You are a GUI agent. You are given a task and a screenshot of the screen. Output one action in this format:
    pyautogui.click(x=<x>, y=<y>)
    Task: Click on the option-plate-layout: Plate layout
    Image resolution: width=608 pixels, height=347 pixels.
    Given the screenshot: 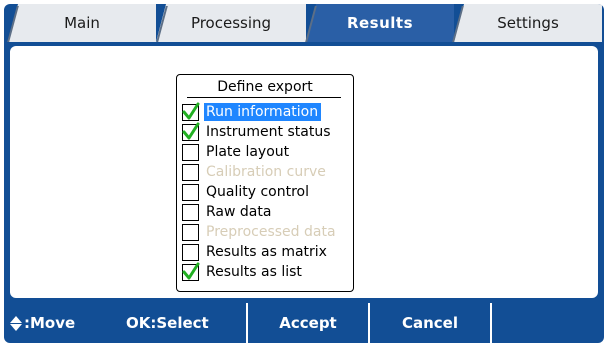 What is the action you would take?
    pyautogui.click(x=266, y=152)
    